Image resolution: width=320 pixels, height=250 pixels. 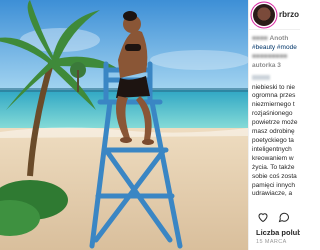 I want to click on avatar, so click(x=264, y=14).